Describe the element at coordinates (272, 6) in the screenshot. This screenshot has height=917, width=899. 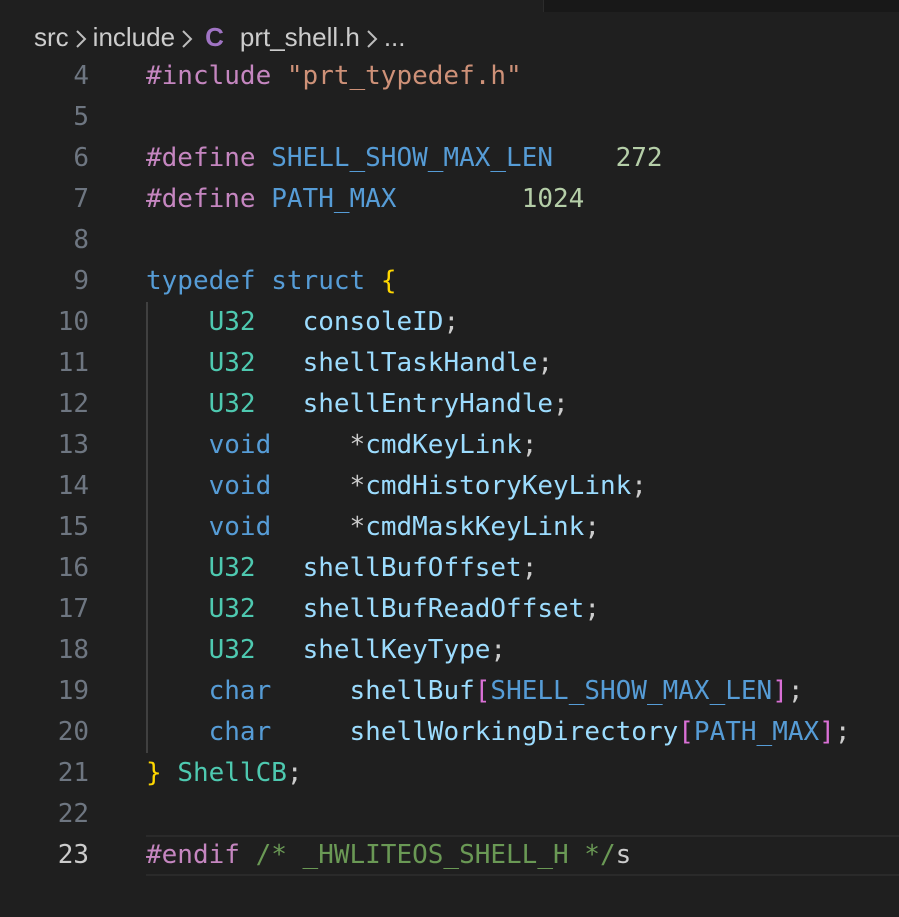
I see `active-editor-tab` at that location.